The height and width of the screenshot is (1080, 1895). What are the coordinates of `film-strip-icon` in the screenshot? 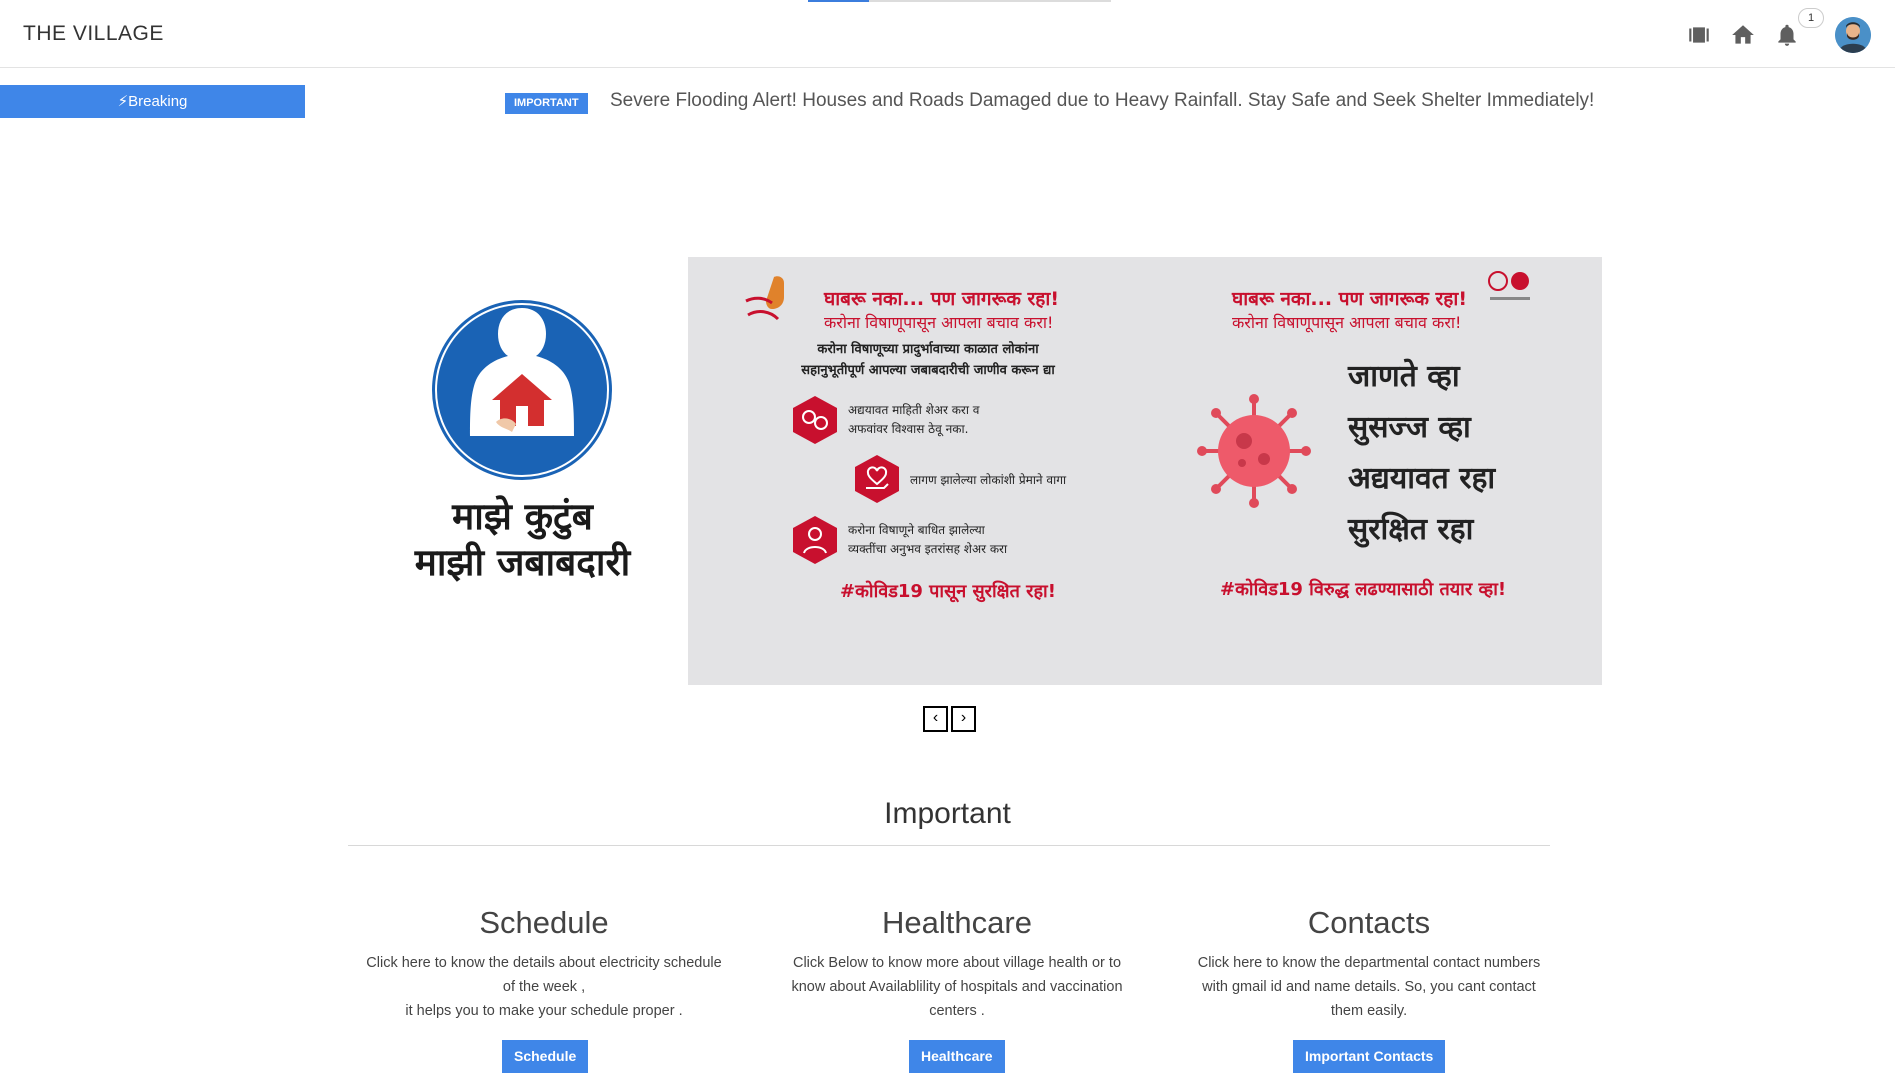 It's located at (1699, 35).